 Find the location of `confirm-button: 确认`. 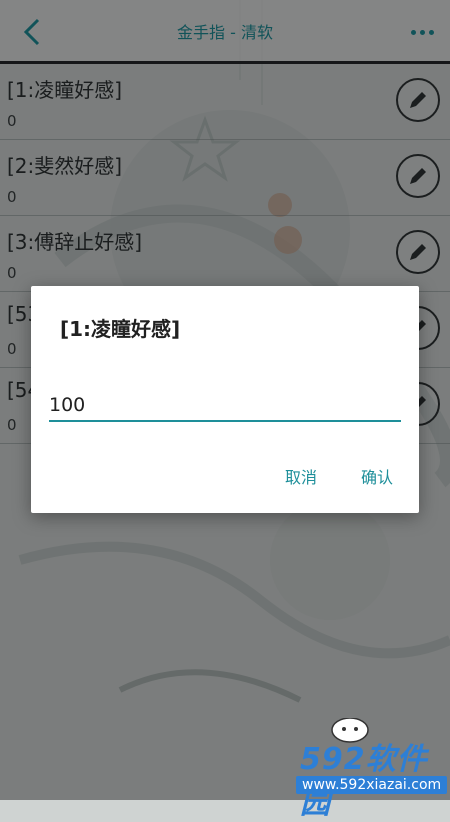

confirm-button: 确认 is located at coordinates (377, 476).